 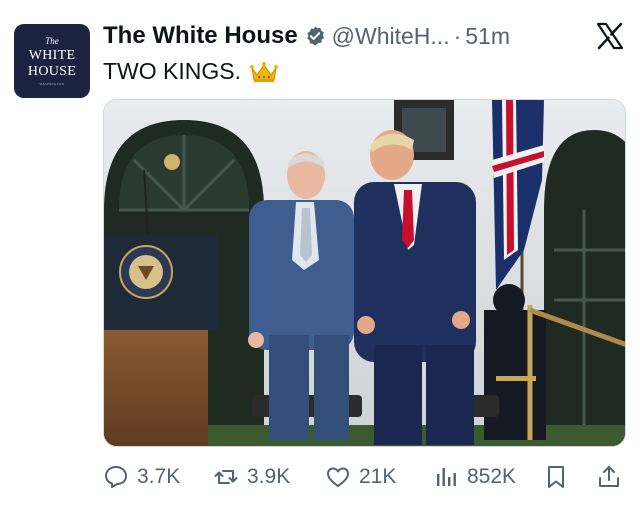 What do you see at coordinates (52, 83) in the screenshot?
I see `avatar-text-line: WASHINGTON` at bounding box center [52, 83].